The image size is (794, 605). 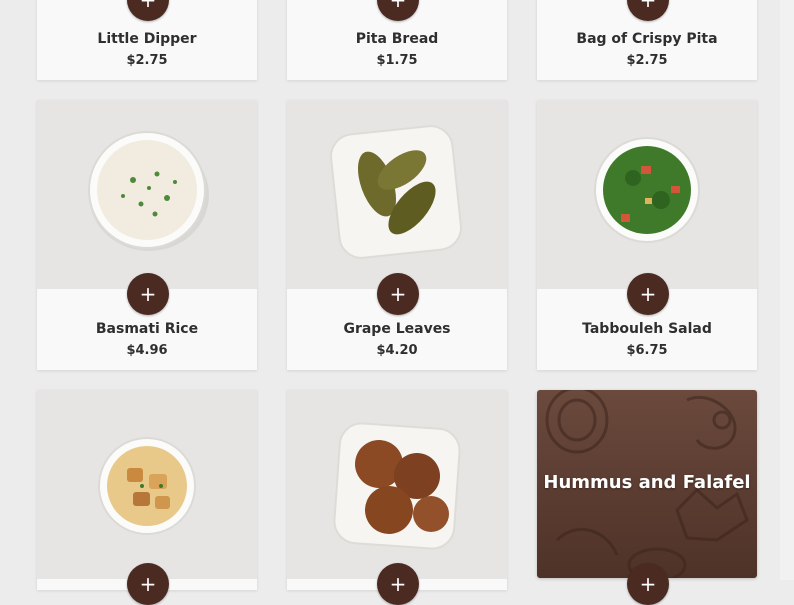 I want to click on item-price: $4.20, so click(x=397, y=350).